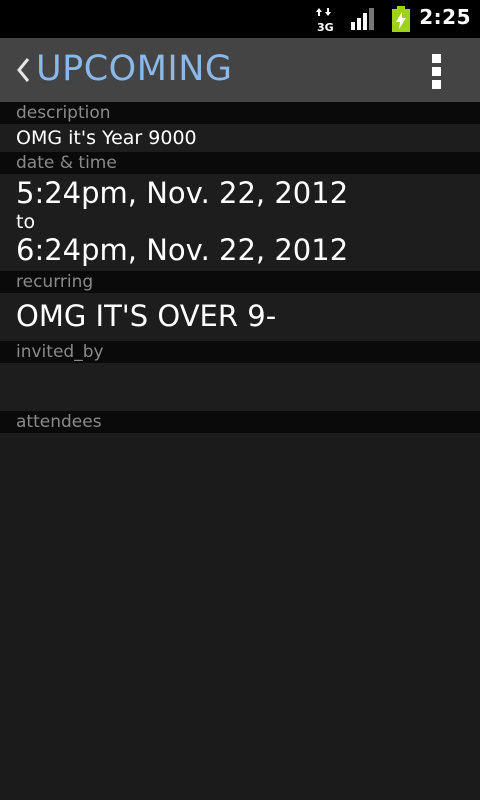  What do you see at coordinates (240, 70) in the screenshot?
I see `action-bar: UPCOMING` at bounding box center [240, 70].